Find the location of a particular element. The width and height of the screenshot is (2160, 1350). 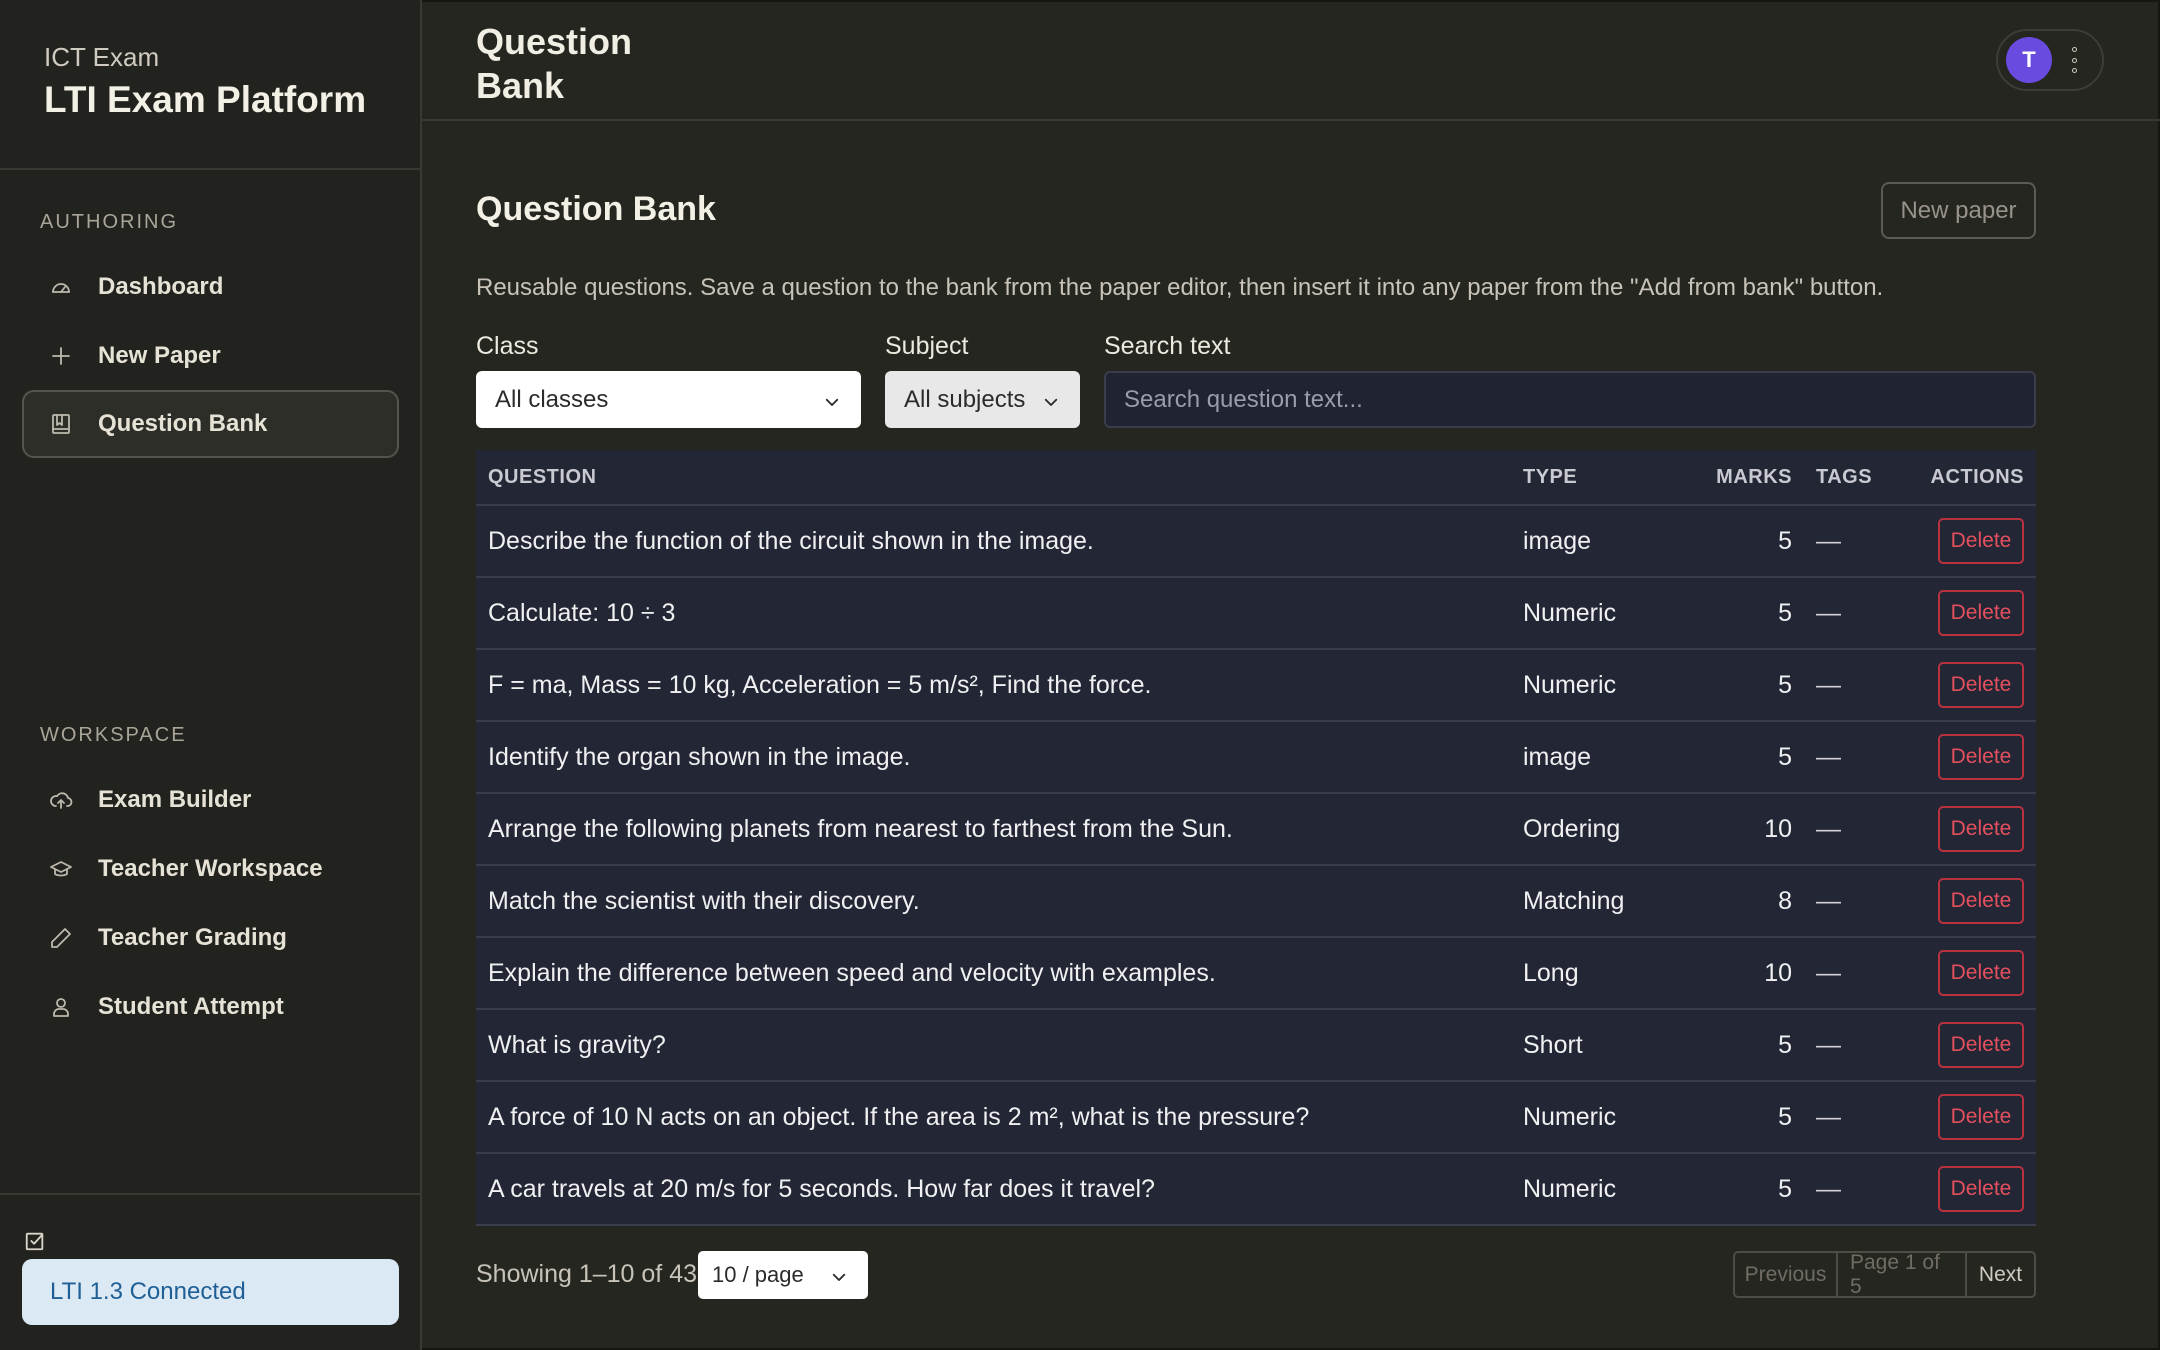

marks-cell: 8 is located at coordinates (1785, 900).